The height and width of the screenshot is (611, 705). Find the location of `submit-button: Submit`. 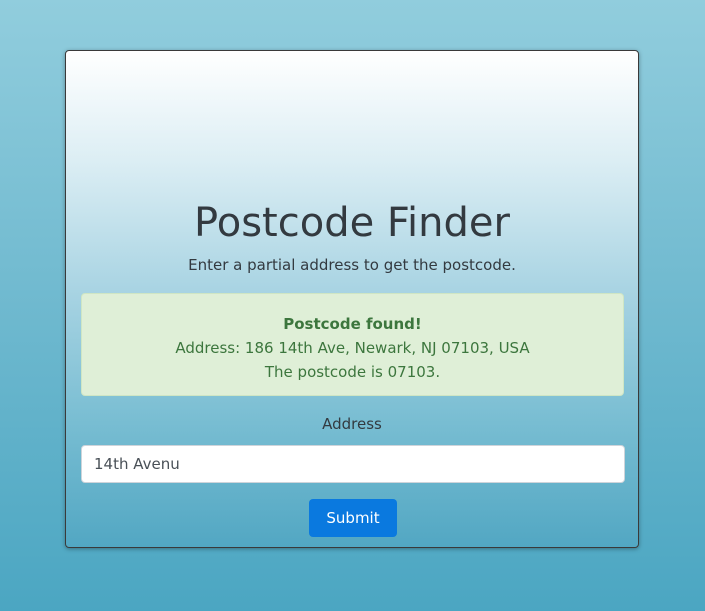

submit-button: Submit is located at coordinates (353, 518).